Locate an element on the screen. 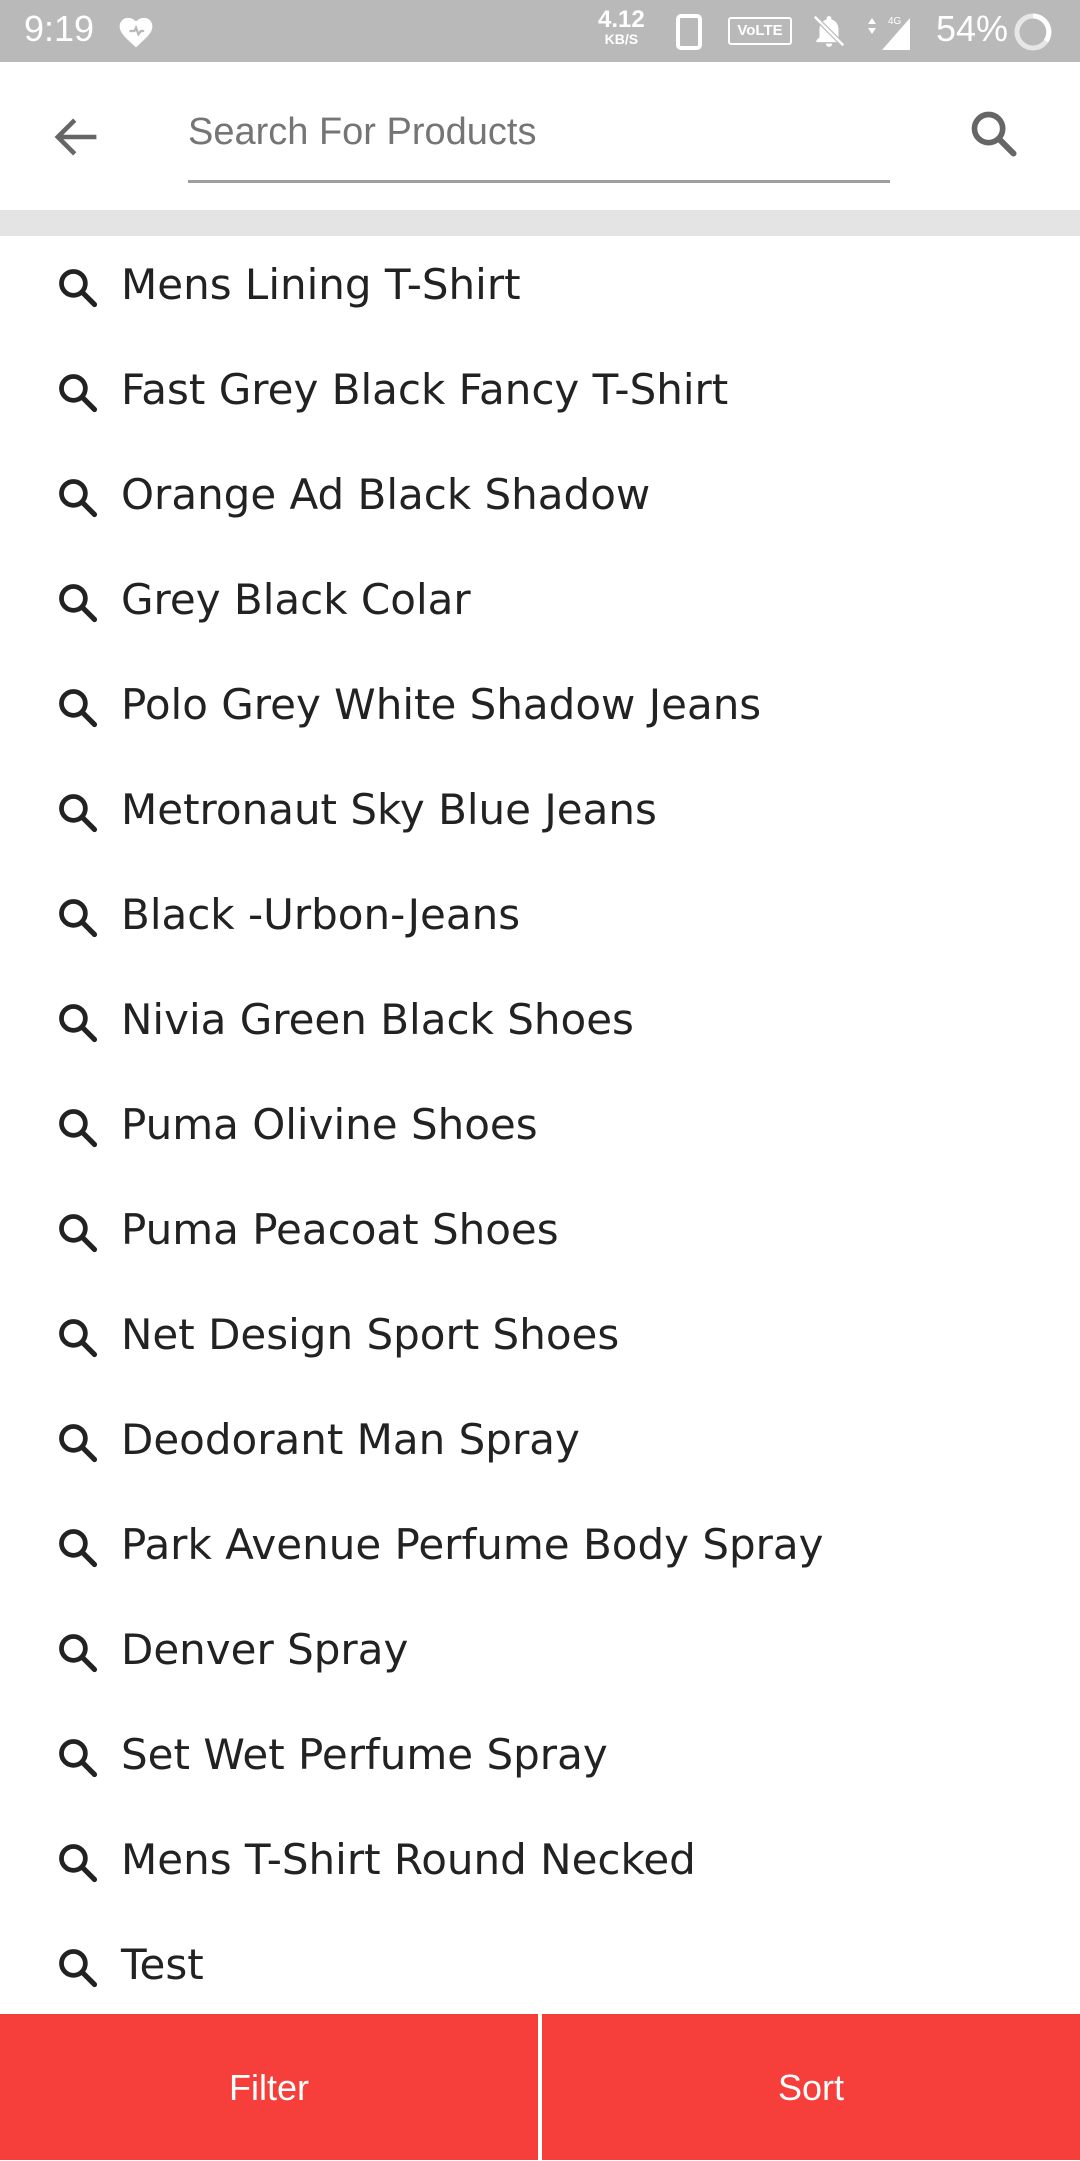  suggestion-label: Metronaut Sky Blue Jeans is located at coordinates (389, 809).